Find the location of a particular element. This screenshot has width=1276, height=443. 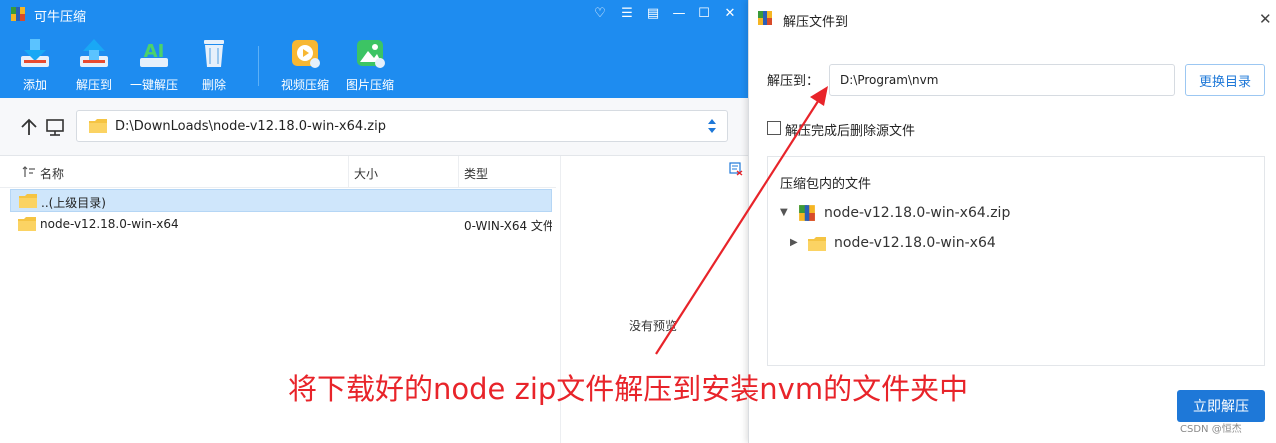

app-logo-icon is located at coordinates (18, 14).